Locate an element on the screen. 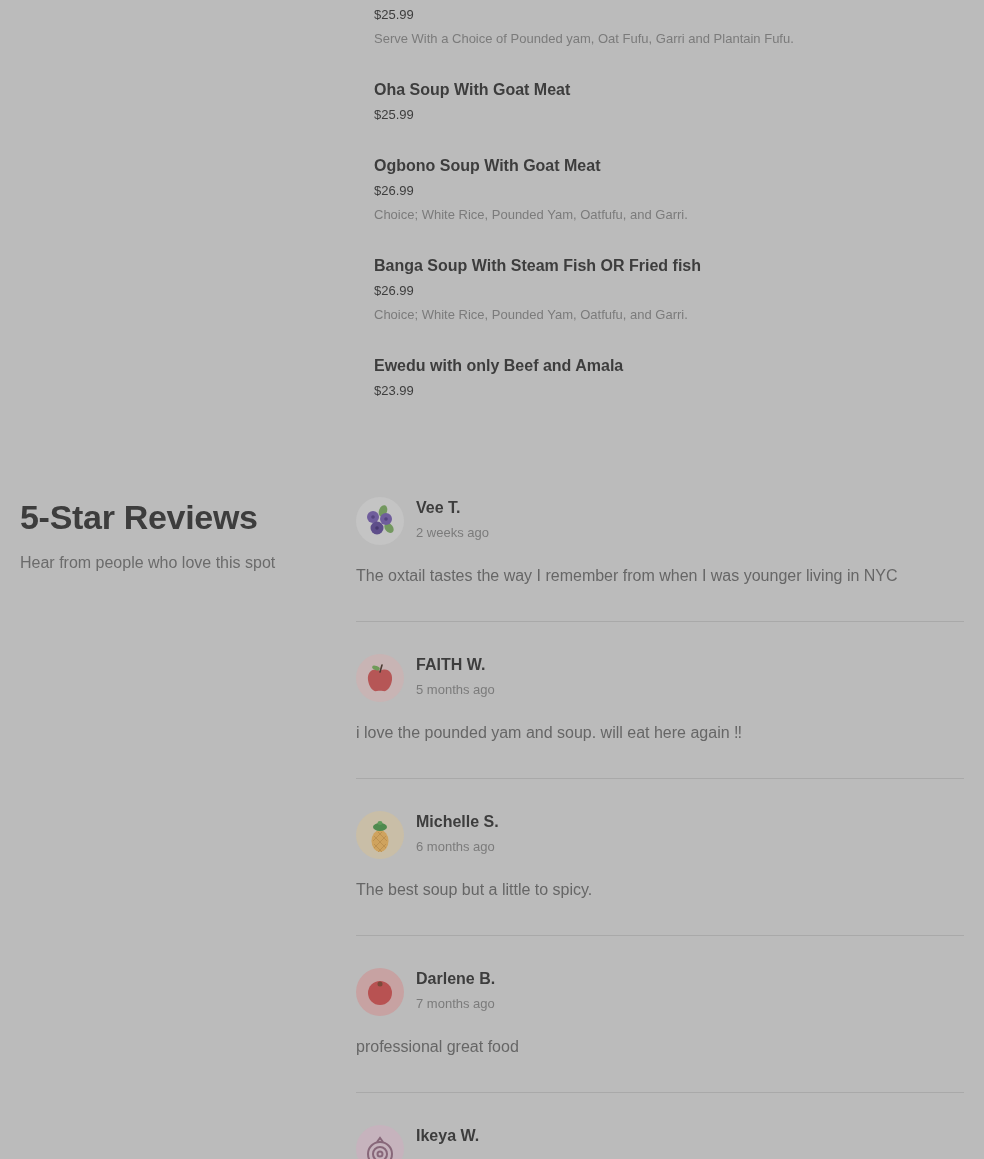 The height and width of the screenshot is (1159, 984). reviewer-name: Michelle S. is located at coordinates (457, 822).